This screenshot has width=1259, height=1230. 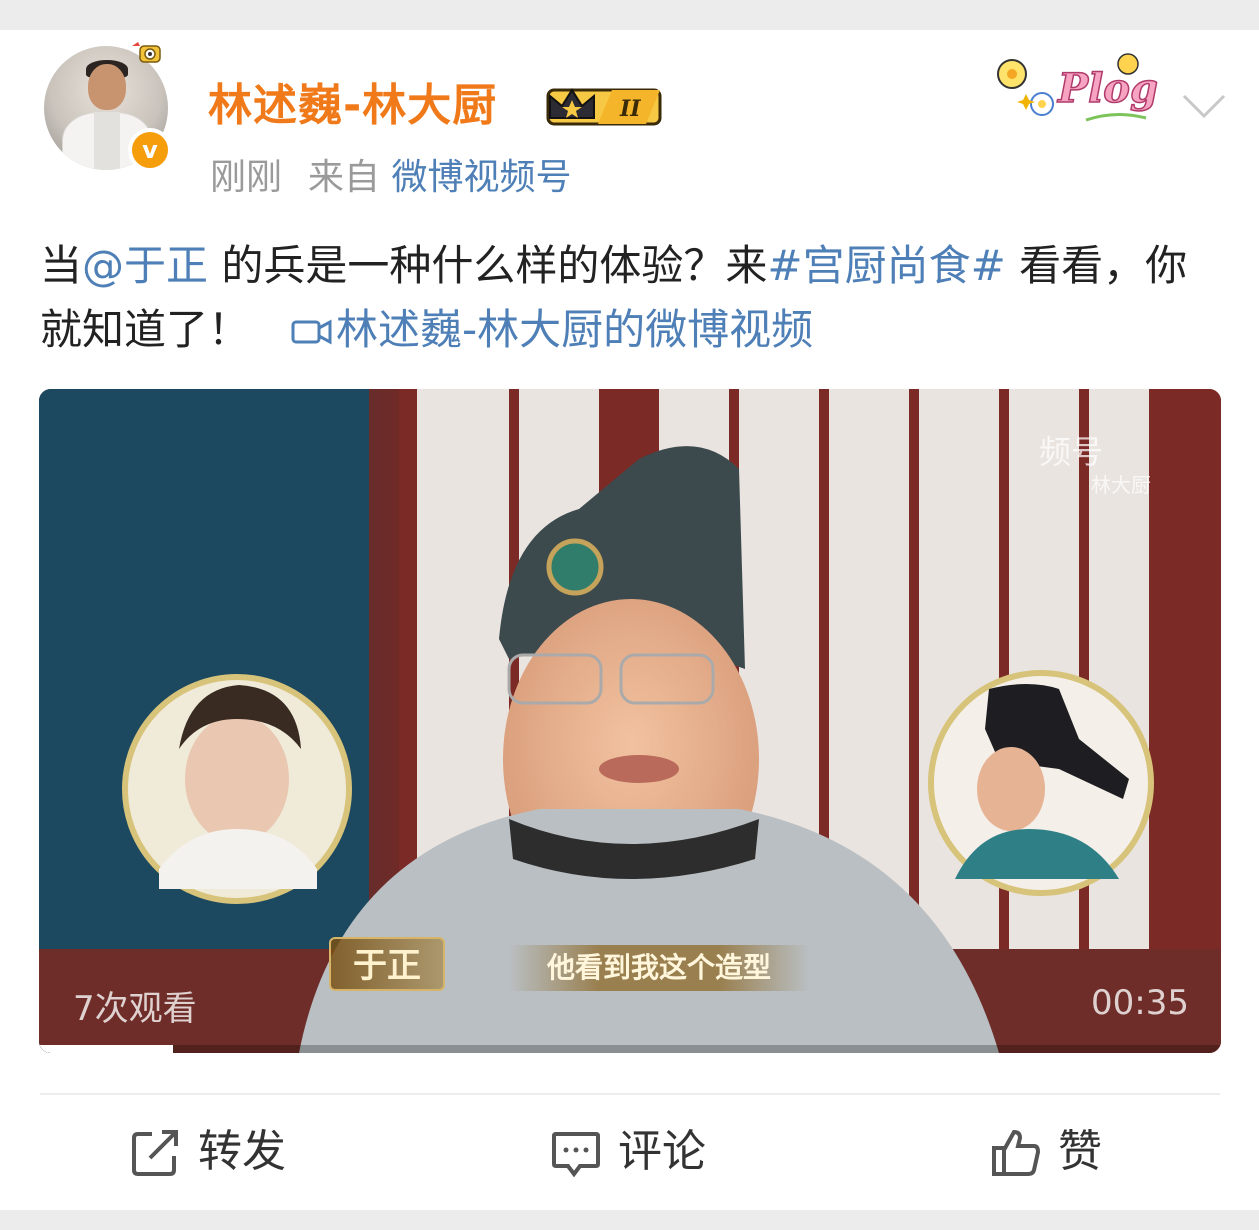 What do you see at coordinates (1140, 1003) in the screenshot?
I see `video-duration: 00:35` at bounding box center [1140, 1003].